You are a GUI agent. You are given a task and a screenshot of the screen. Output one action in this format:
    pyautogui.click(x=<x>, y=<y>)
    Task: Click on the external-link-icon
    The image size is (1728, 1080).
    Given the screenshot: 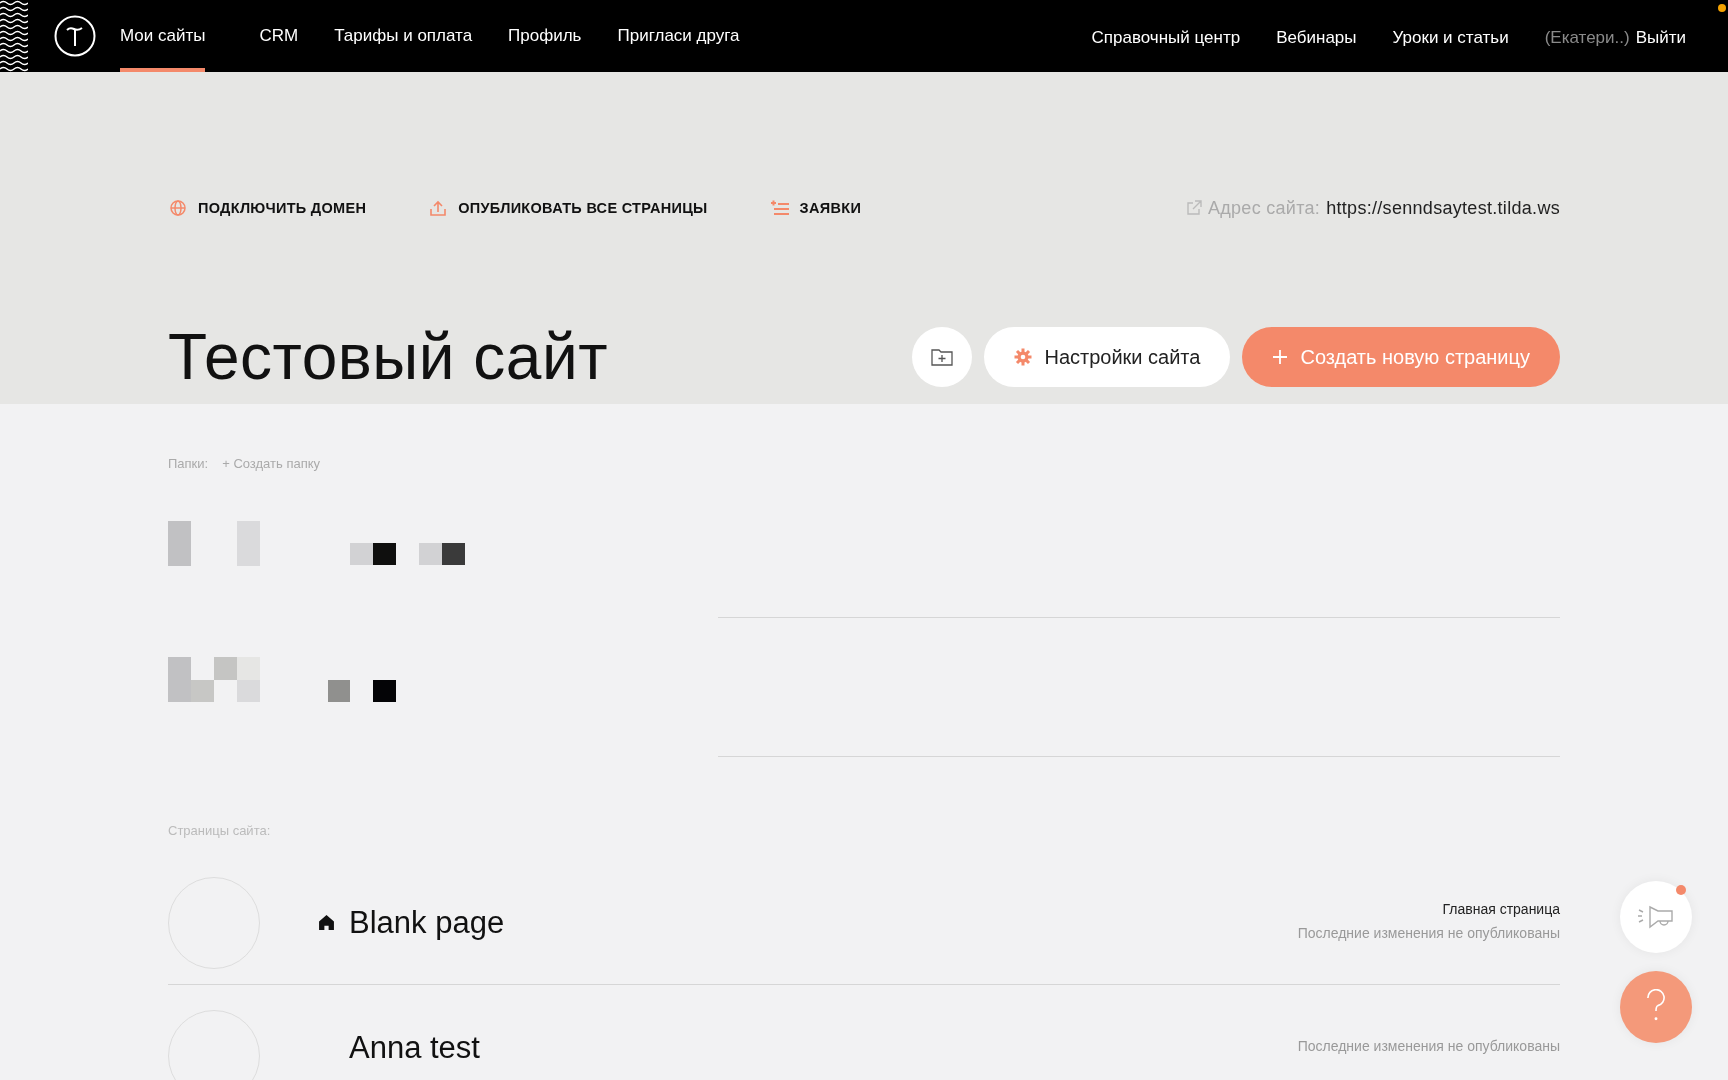 What is the action you would take?
    pyautogui.click(x=1193, y=208)
    